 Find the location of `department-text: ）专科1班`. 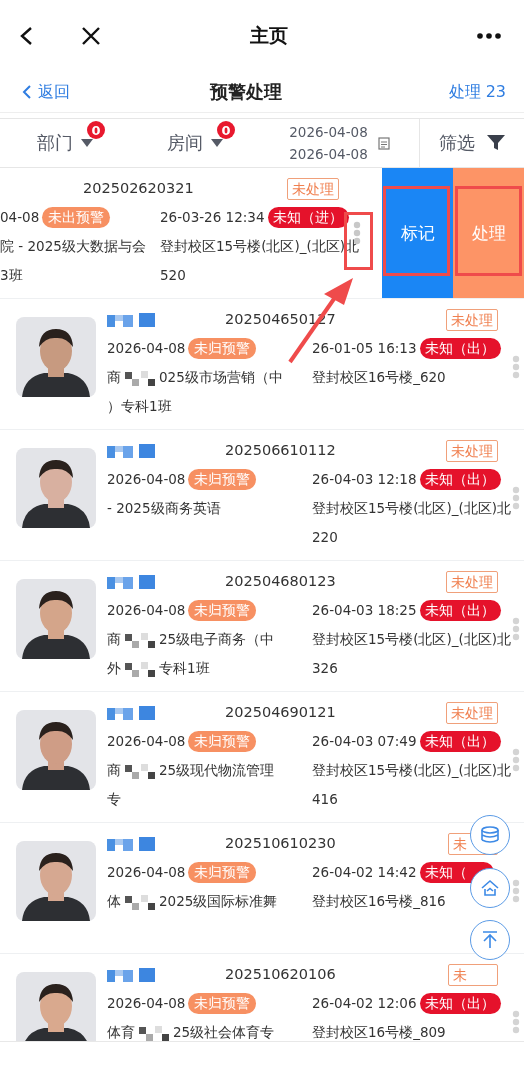

department-text: ）专科1班 is located at coordinates (139, 406).